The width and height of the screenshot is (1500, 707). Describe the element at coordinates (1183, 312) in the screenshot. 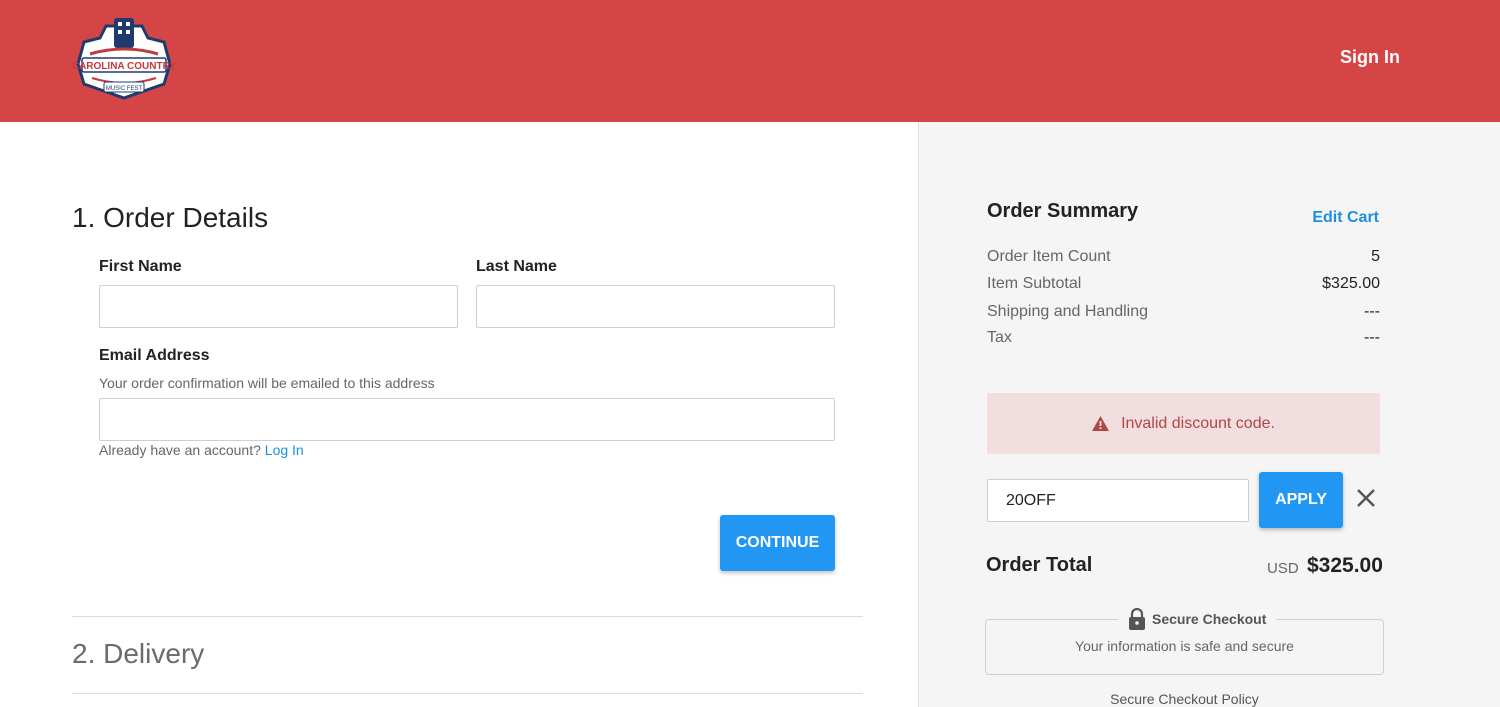

I see `summary-row-shipping: Shipping and Handling ---` at that location.